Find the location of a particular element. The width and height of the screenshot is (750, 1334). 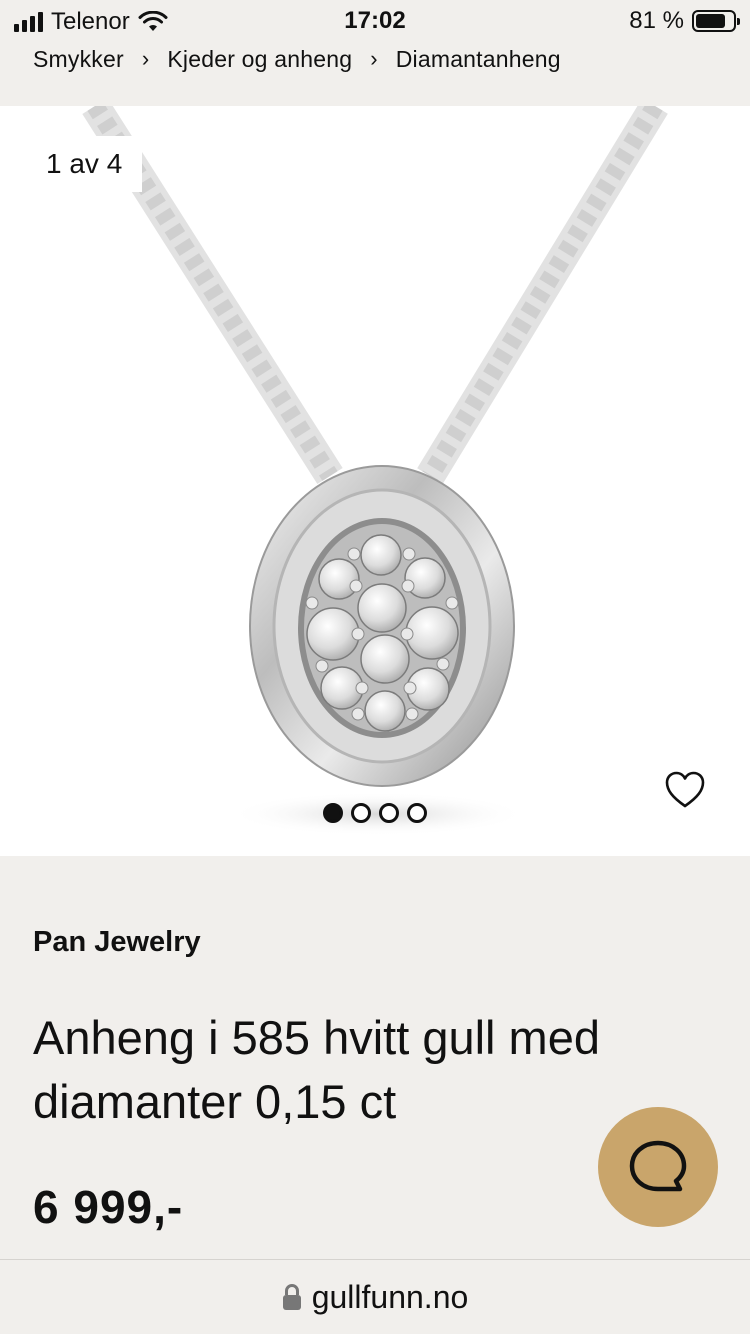

lock-icon is located at coordinates (291, 1297).